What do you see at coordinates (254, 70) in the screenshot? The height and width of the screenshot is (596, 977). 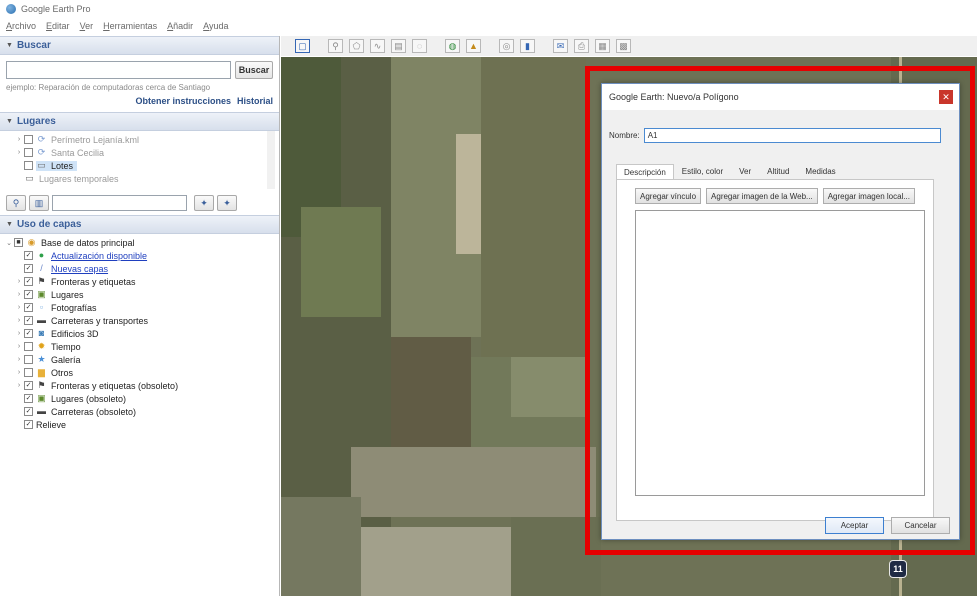 I see `search-button: Buscar` at bounding box center [254, 70].